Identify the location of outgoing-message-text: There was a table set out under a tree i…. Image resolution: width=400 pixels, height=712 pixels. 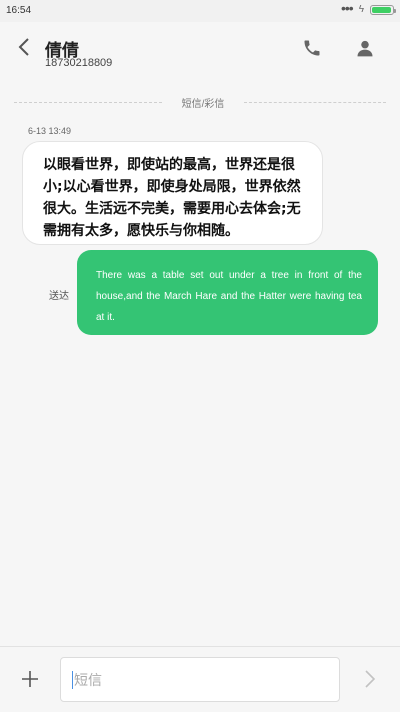
(229, 296).